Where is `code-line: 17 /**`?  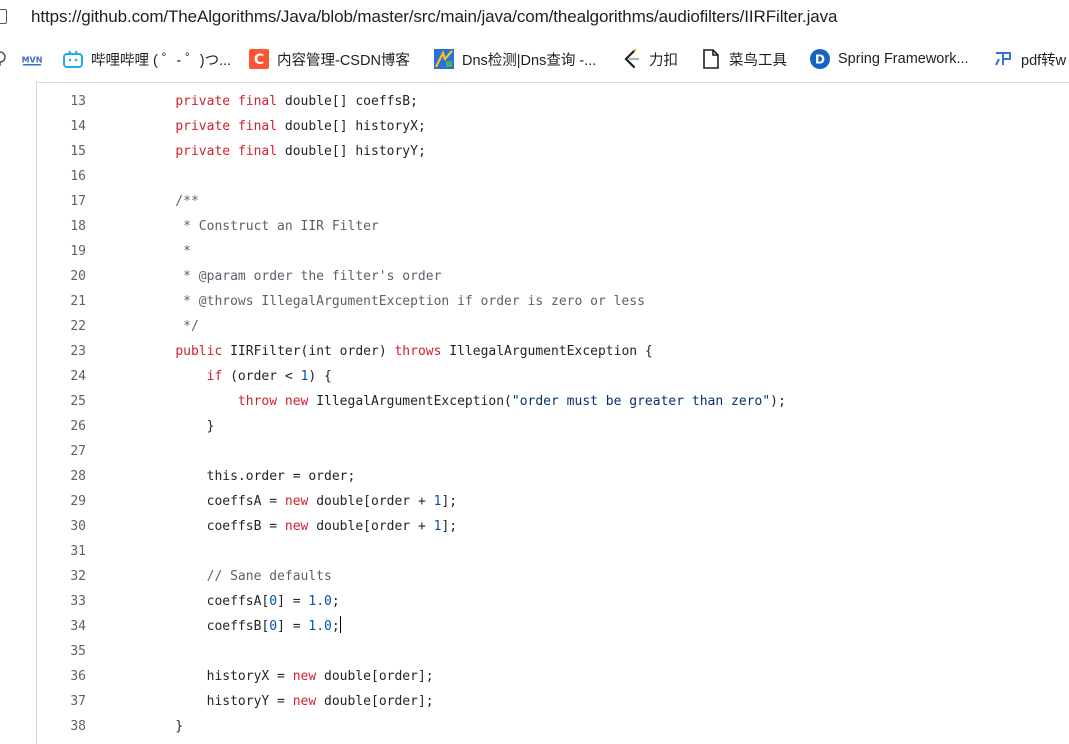 code-line: 17 /** is located at coordinates (552, 201).